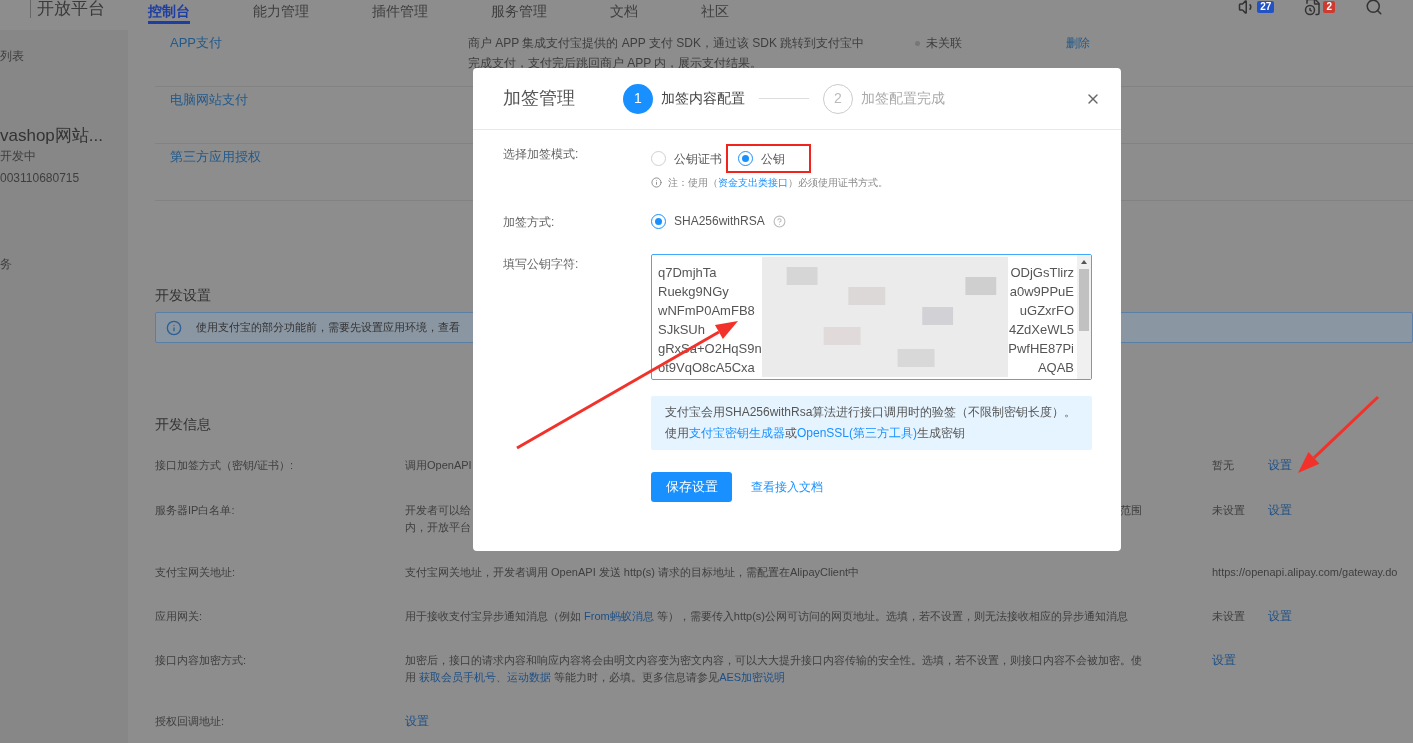  I want to click on field-label: 支付宝网关地址:, so click(196, 572).